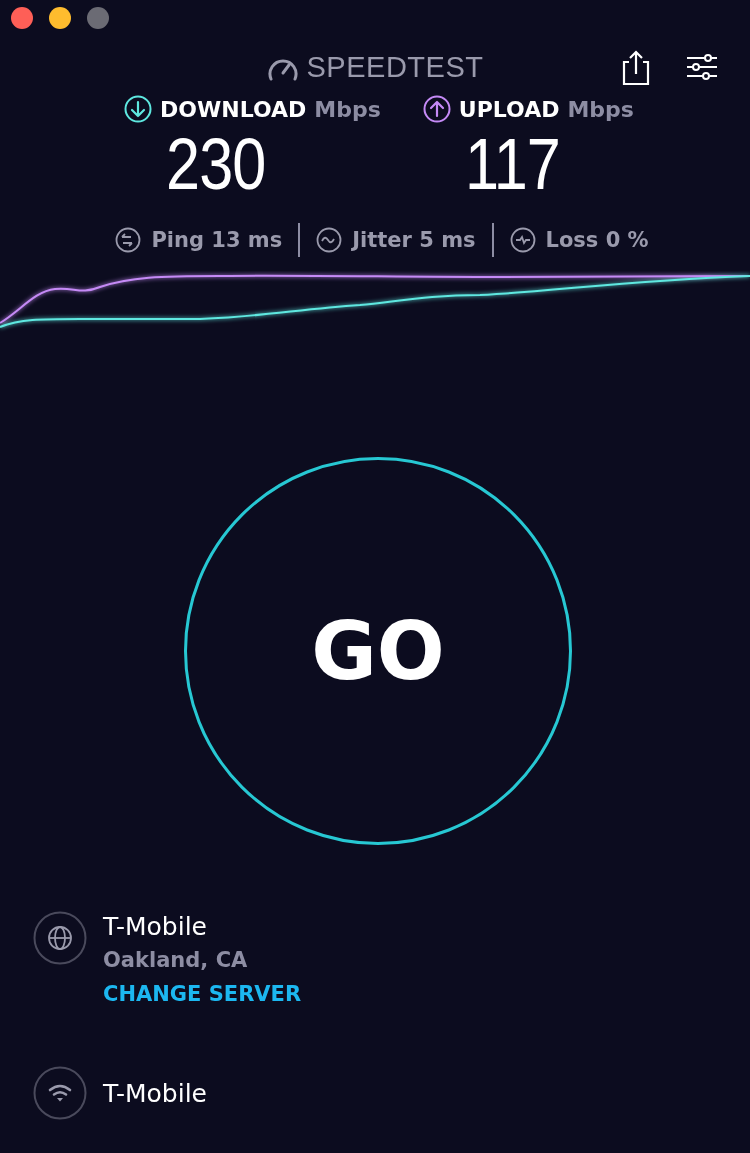 Image resolution: width=750 pixels, height=1153 pixels. What do you see at coordinates (233, 109) in the screenshot?
I see `metric-label: DOWNLOAD` at bounding box center [233, 109].